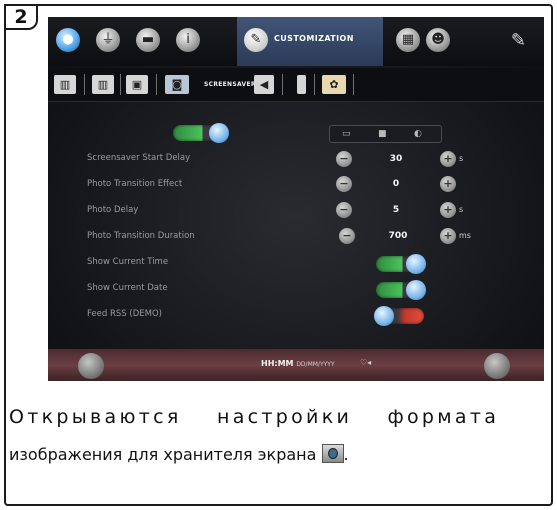 This screenshot has height=510, width=557. I want to click on transition-duration-value: 700, so click(398, 236).